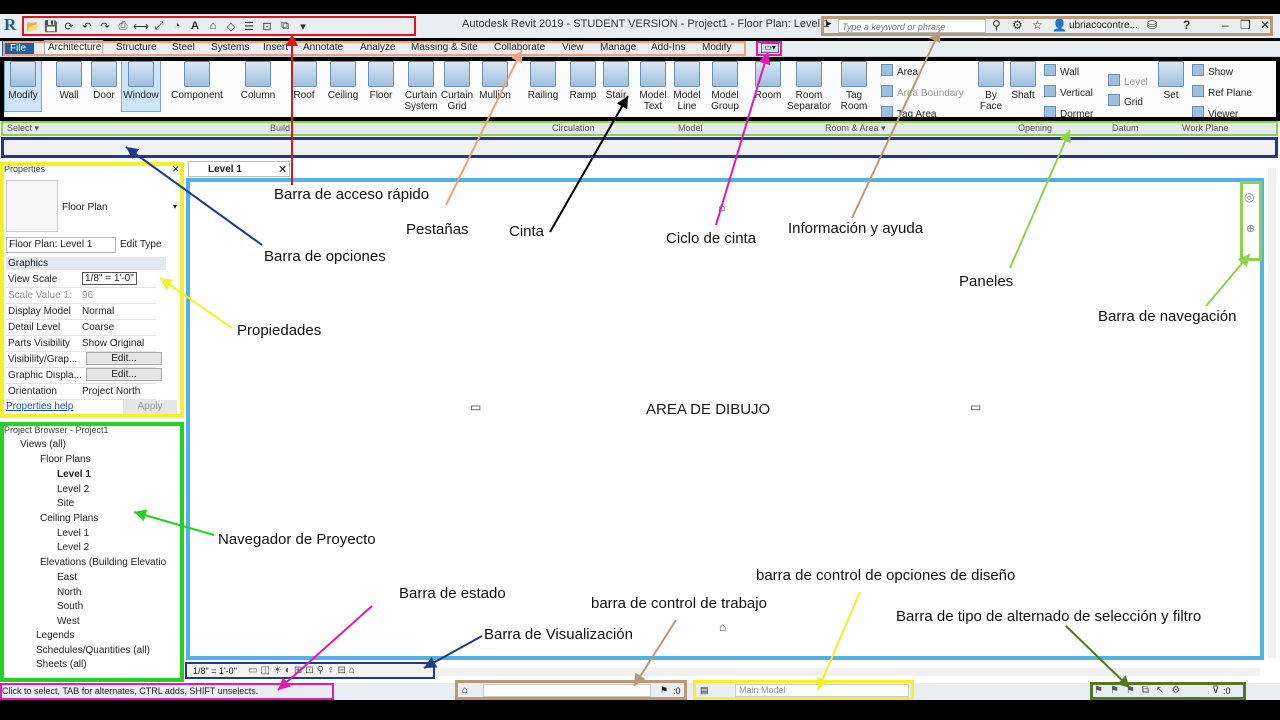  I want to click on info-highlight-box, so click(1047, 26).